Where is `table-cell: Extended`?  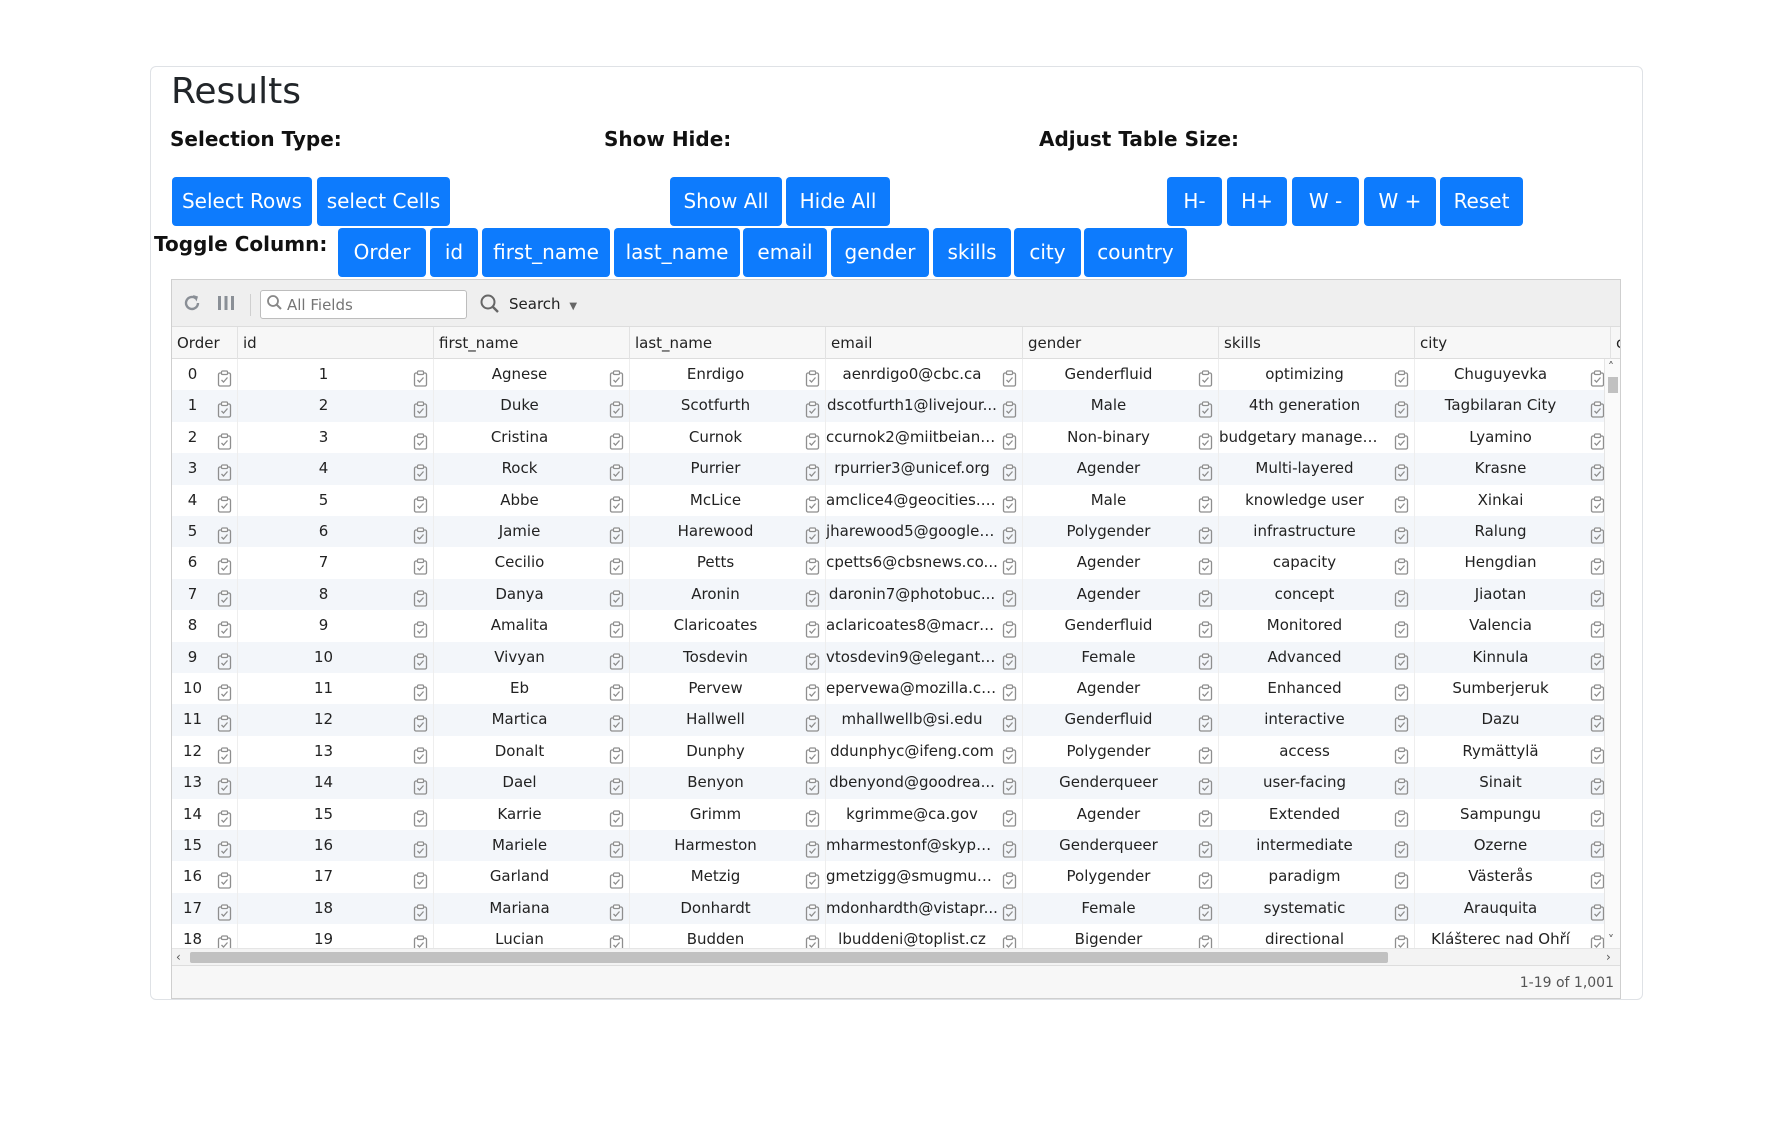
table-cell: Extended is located at coordinates (1317, 814).